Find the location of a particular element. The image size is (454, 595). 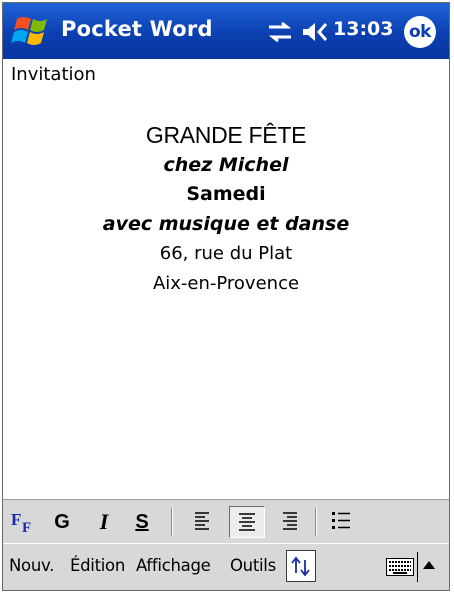

title-bar: Pocket Word 13:03 ok is located at coordinates (226, 31).